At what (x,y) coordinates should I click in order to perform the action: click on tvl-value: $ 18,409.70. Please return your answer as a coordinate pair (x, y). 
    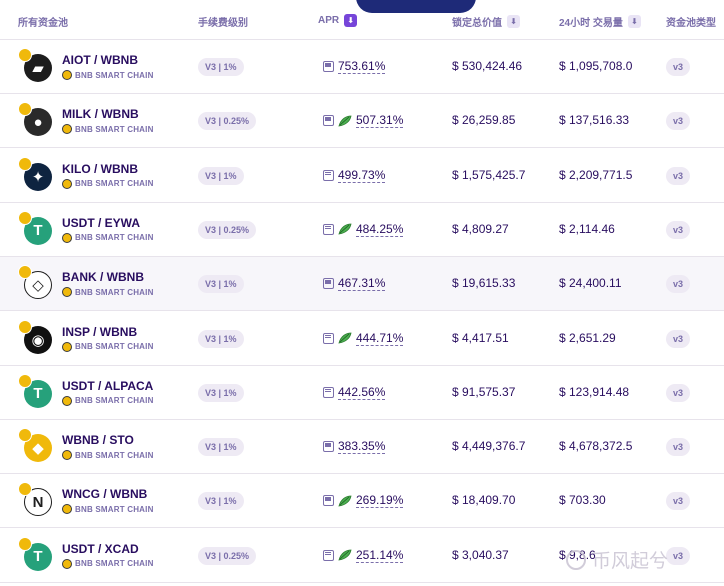
    Looking at the image, I should click on (484, 500).